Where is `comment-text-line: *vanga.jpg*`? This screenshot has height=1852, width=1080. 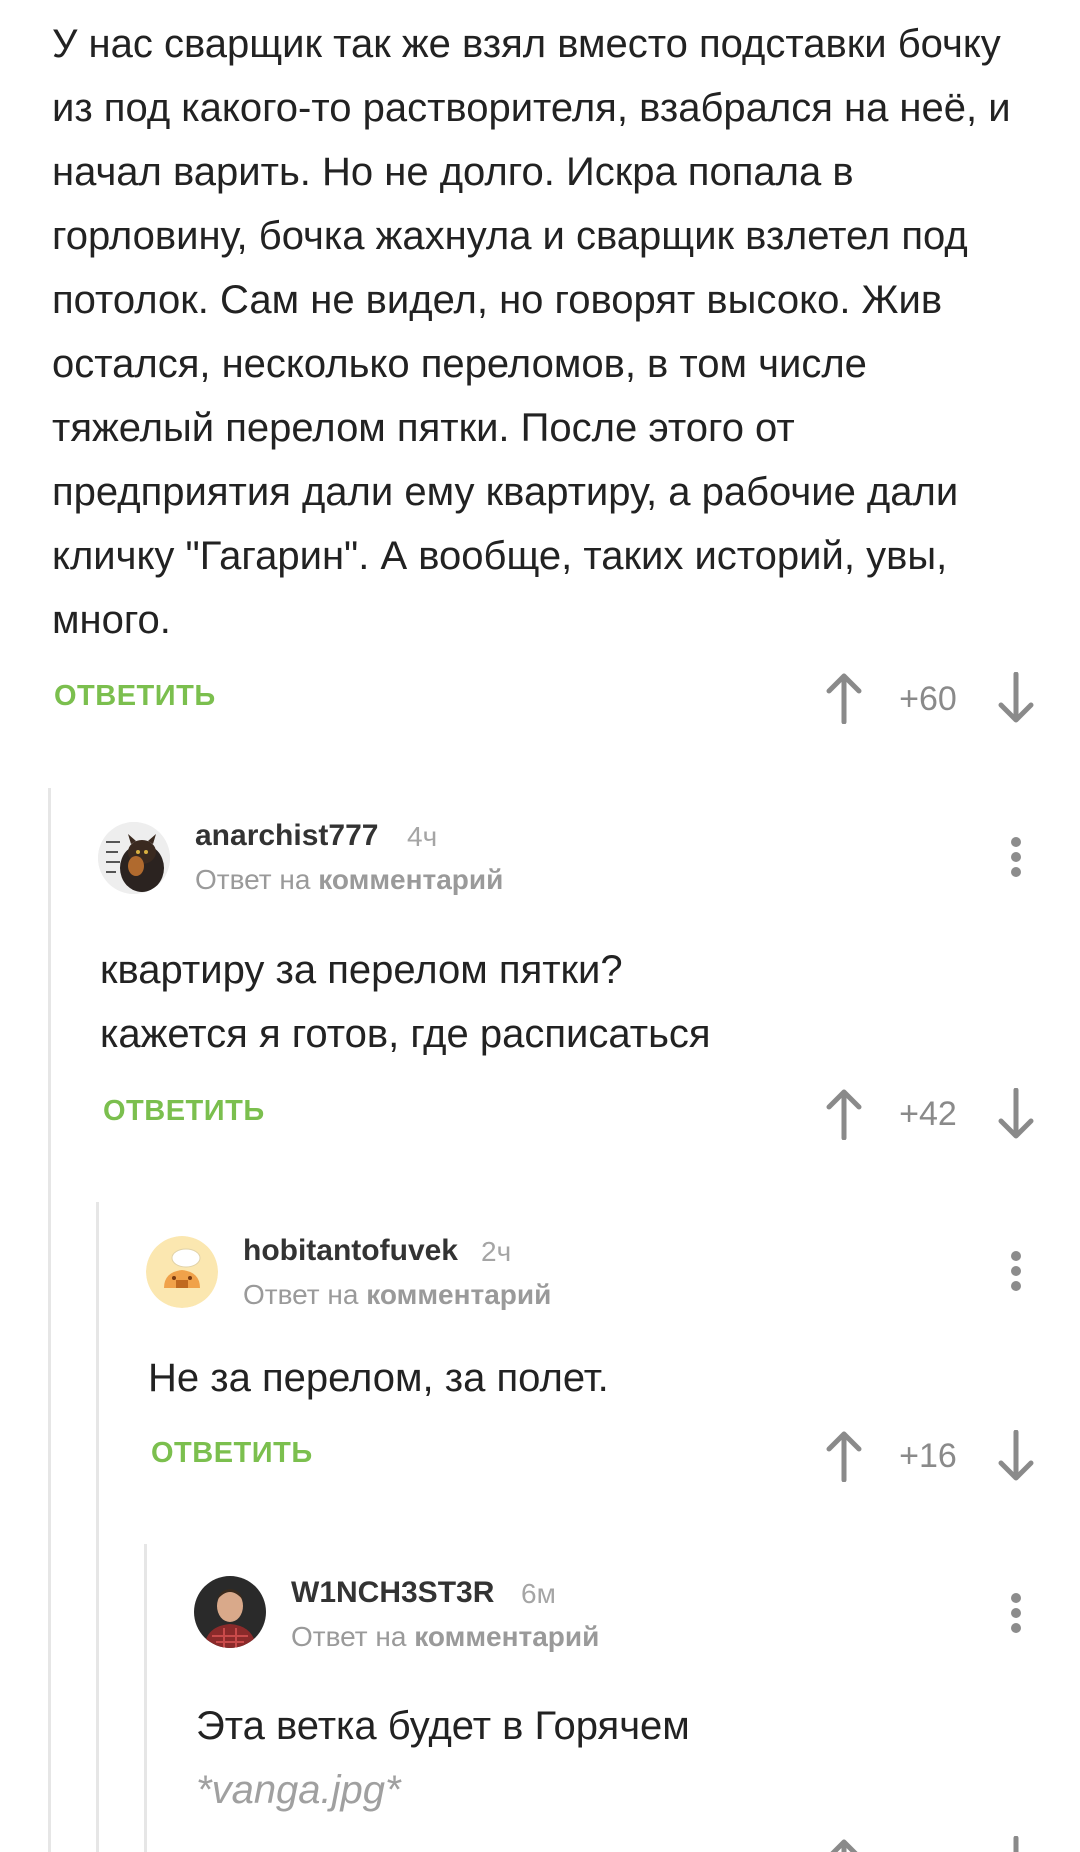
comment-text-line: *vanga.jpg* is located at coordinates (298, 1790).